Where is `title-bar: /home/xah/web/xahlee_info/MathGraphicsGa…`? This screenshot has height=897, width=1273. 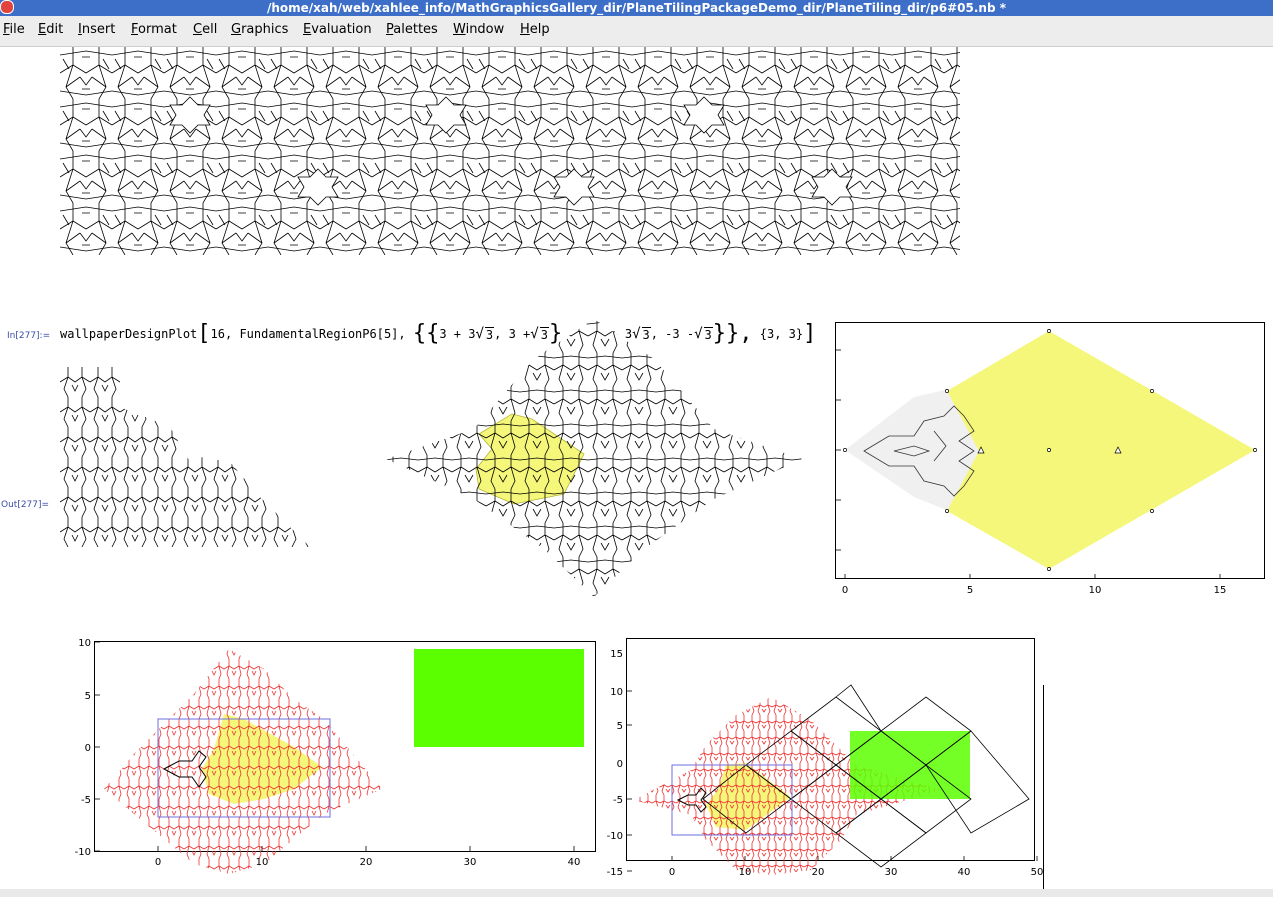 title-bar: /home/xah/web/xahlee_info/MathGraphicsGa… is located at coordinates (636, 8).